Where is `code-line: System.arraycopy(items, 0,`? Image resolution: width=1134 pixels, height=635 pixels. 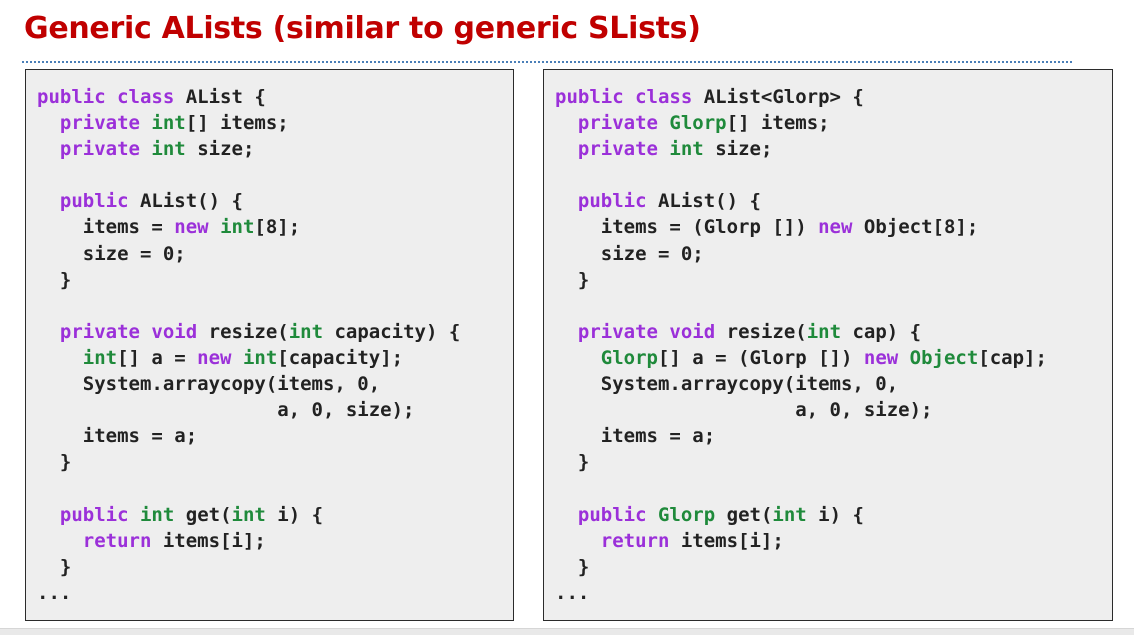 code-line: System.arraycopy(items, 0, is located at coordinates (248, 384).